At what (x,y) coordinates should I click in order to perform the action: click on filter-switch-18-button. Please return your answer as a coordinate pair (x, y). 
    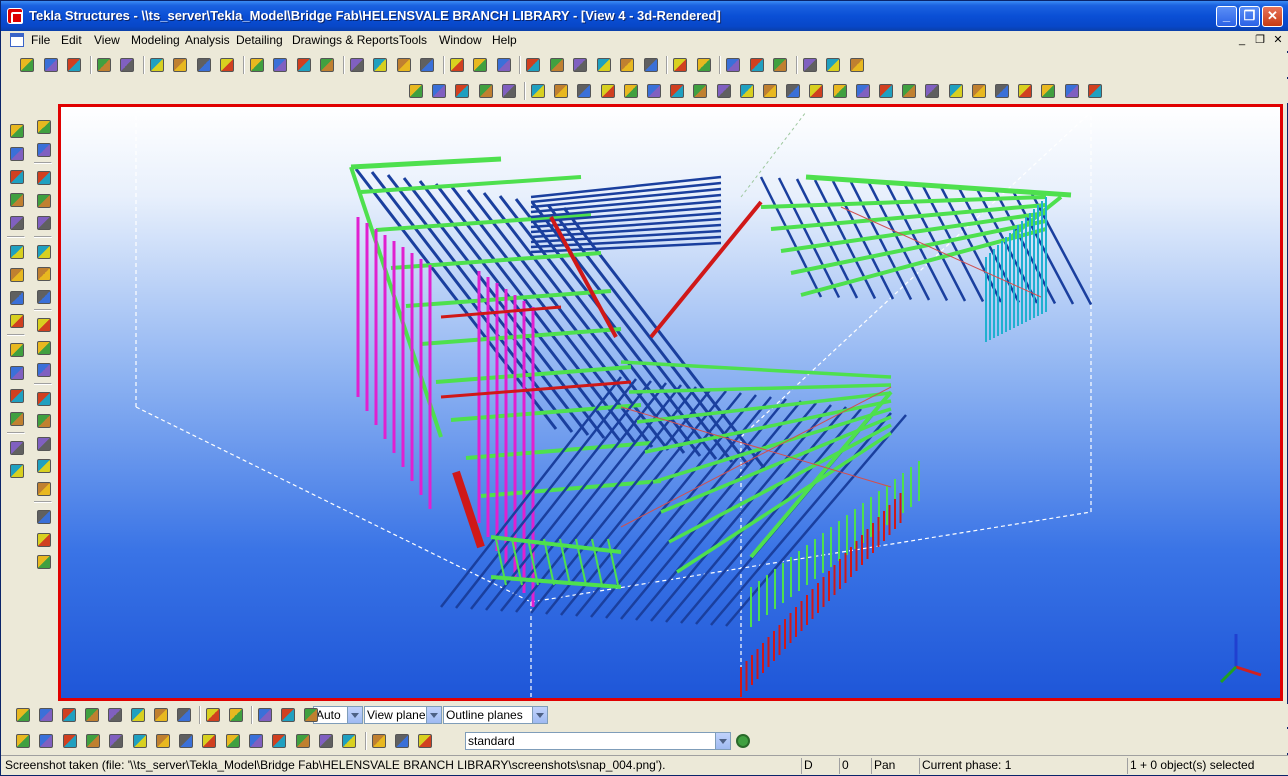
    Looking at the image, I should click on (425, 741).